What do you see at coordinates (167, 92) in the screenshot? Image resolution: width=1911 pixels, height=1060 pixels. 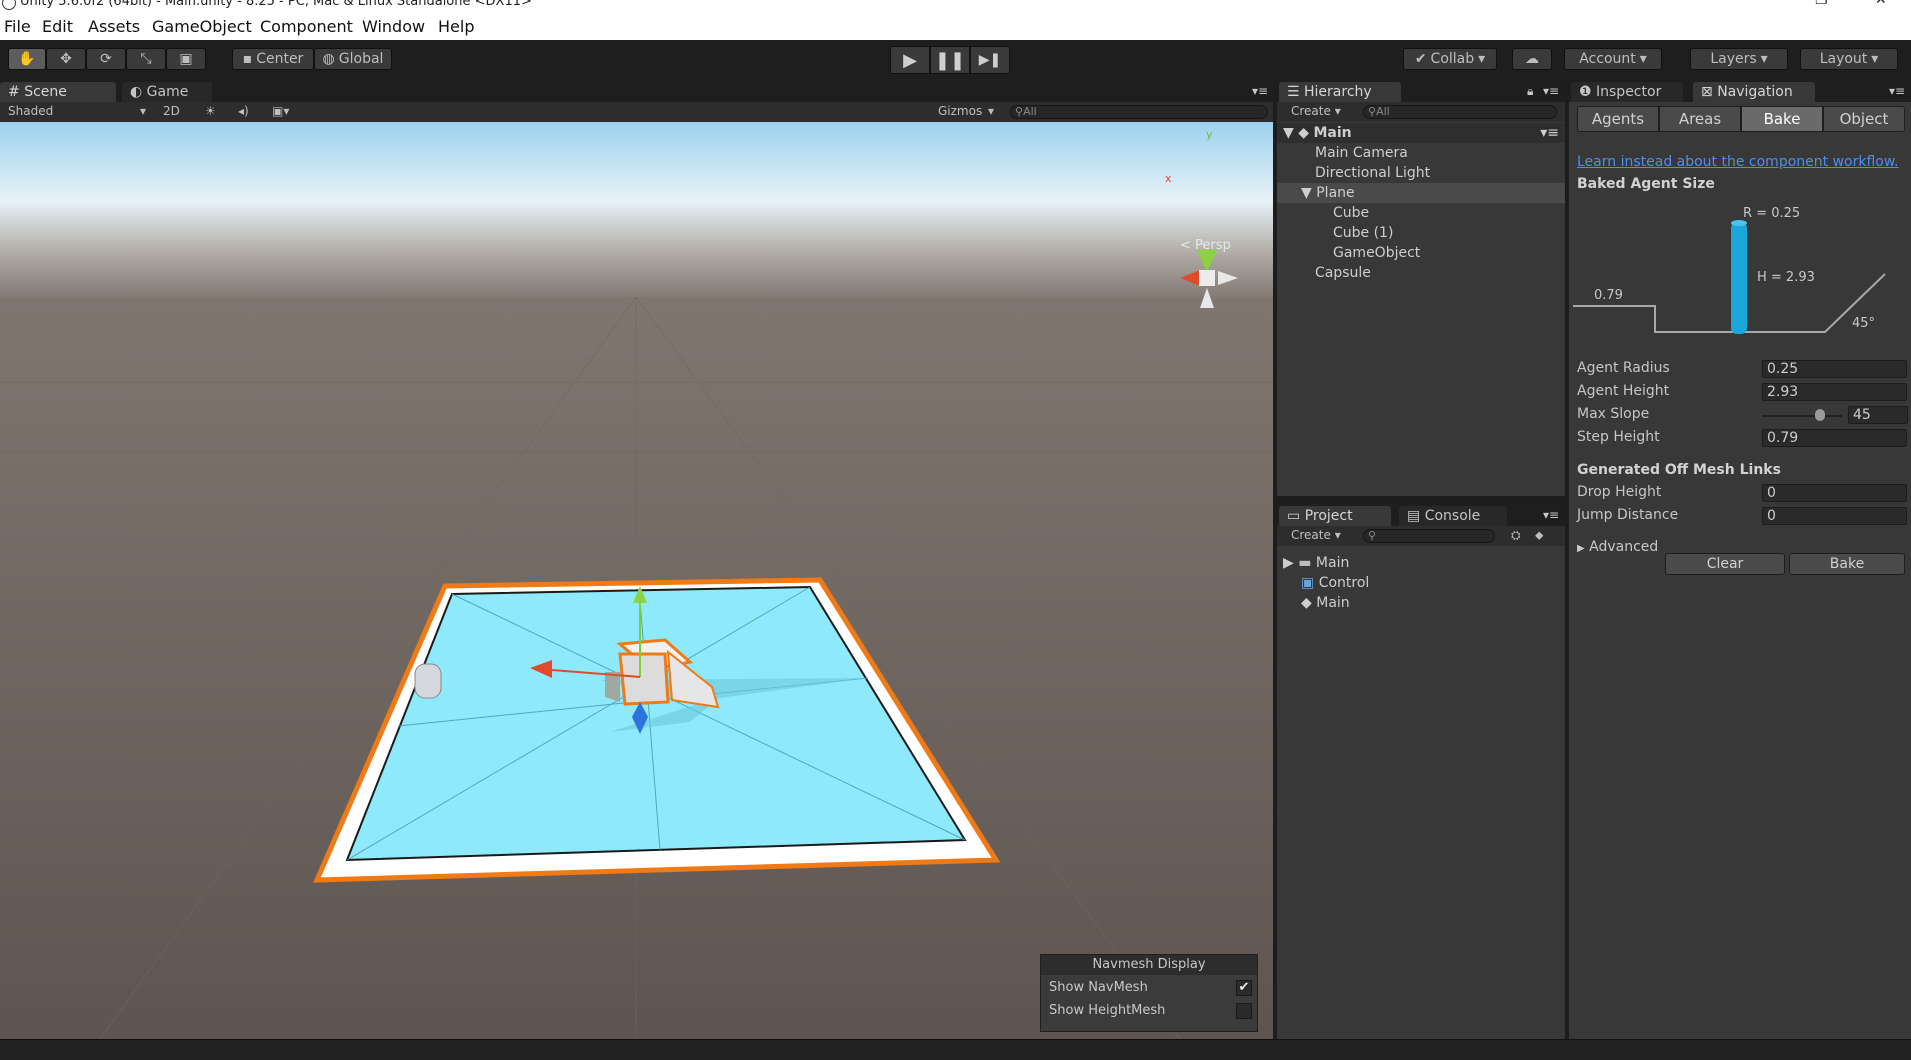 I see `tab-game: ◐ Game` at bounding box center [167, 92].